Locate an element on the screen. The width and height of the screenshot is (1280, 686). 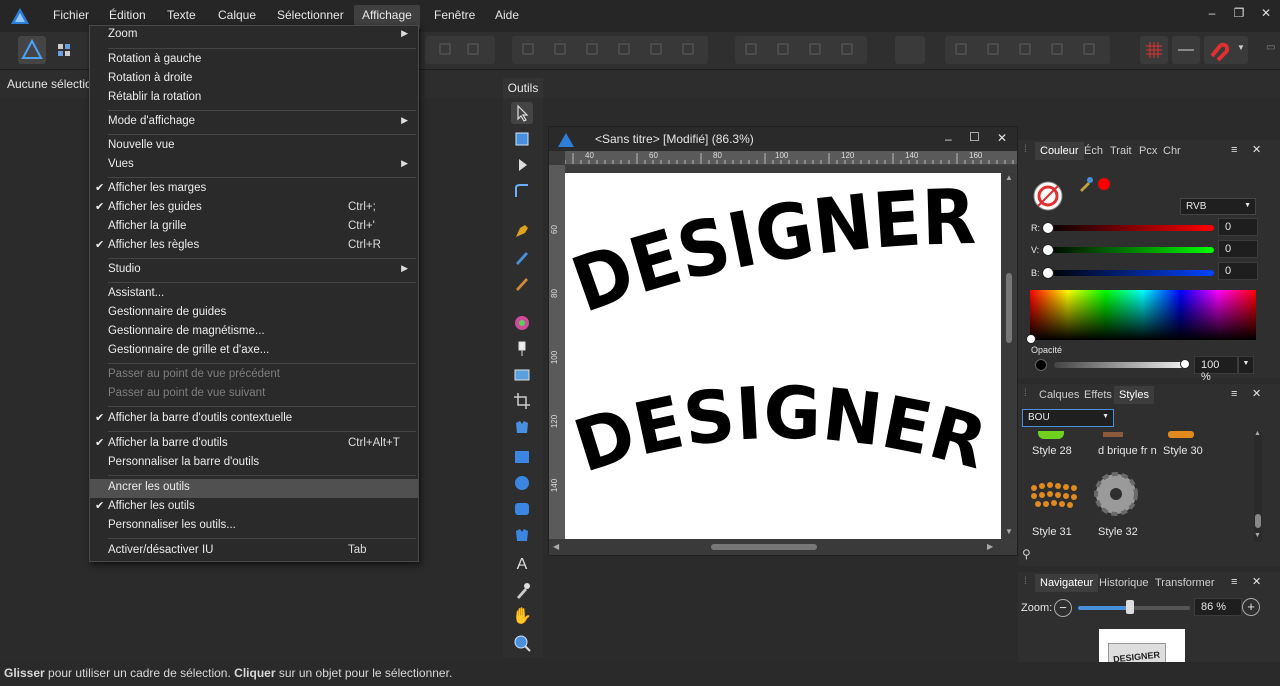
scroll-up-icon: ▲ is located at coordinates (1009, 177).